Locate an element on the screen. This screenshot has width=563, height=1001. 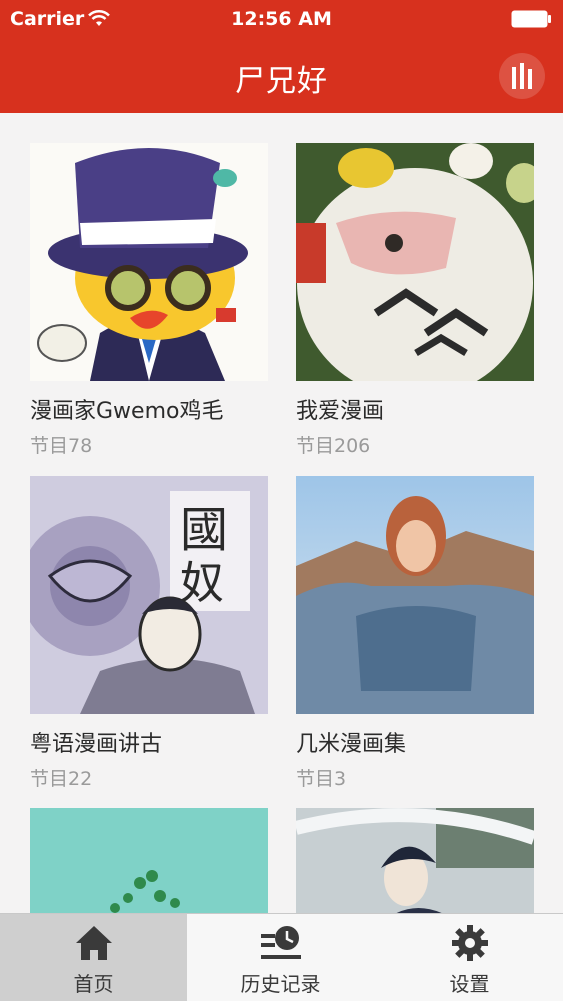
program-card: 几米漫画集 节目3 is located at coordinates (415, 633).